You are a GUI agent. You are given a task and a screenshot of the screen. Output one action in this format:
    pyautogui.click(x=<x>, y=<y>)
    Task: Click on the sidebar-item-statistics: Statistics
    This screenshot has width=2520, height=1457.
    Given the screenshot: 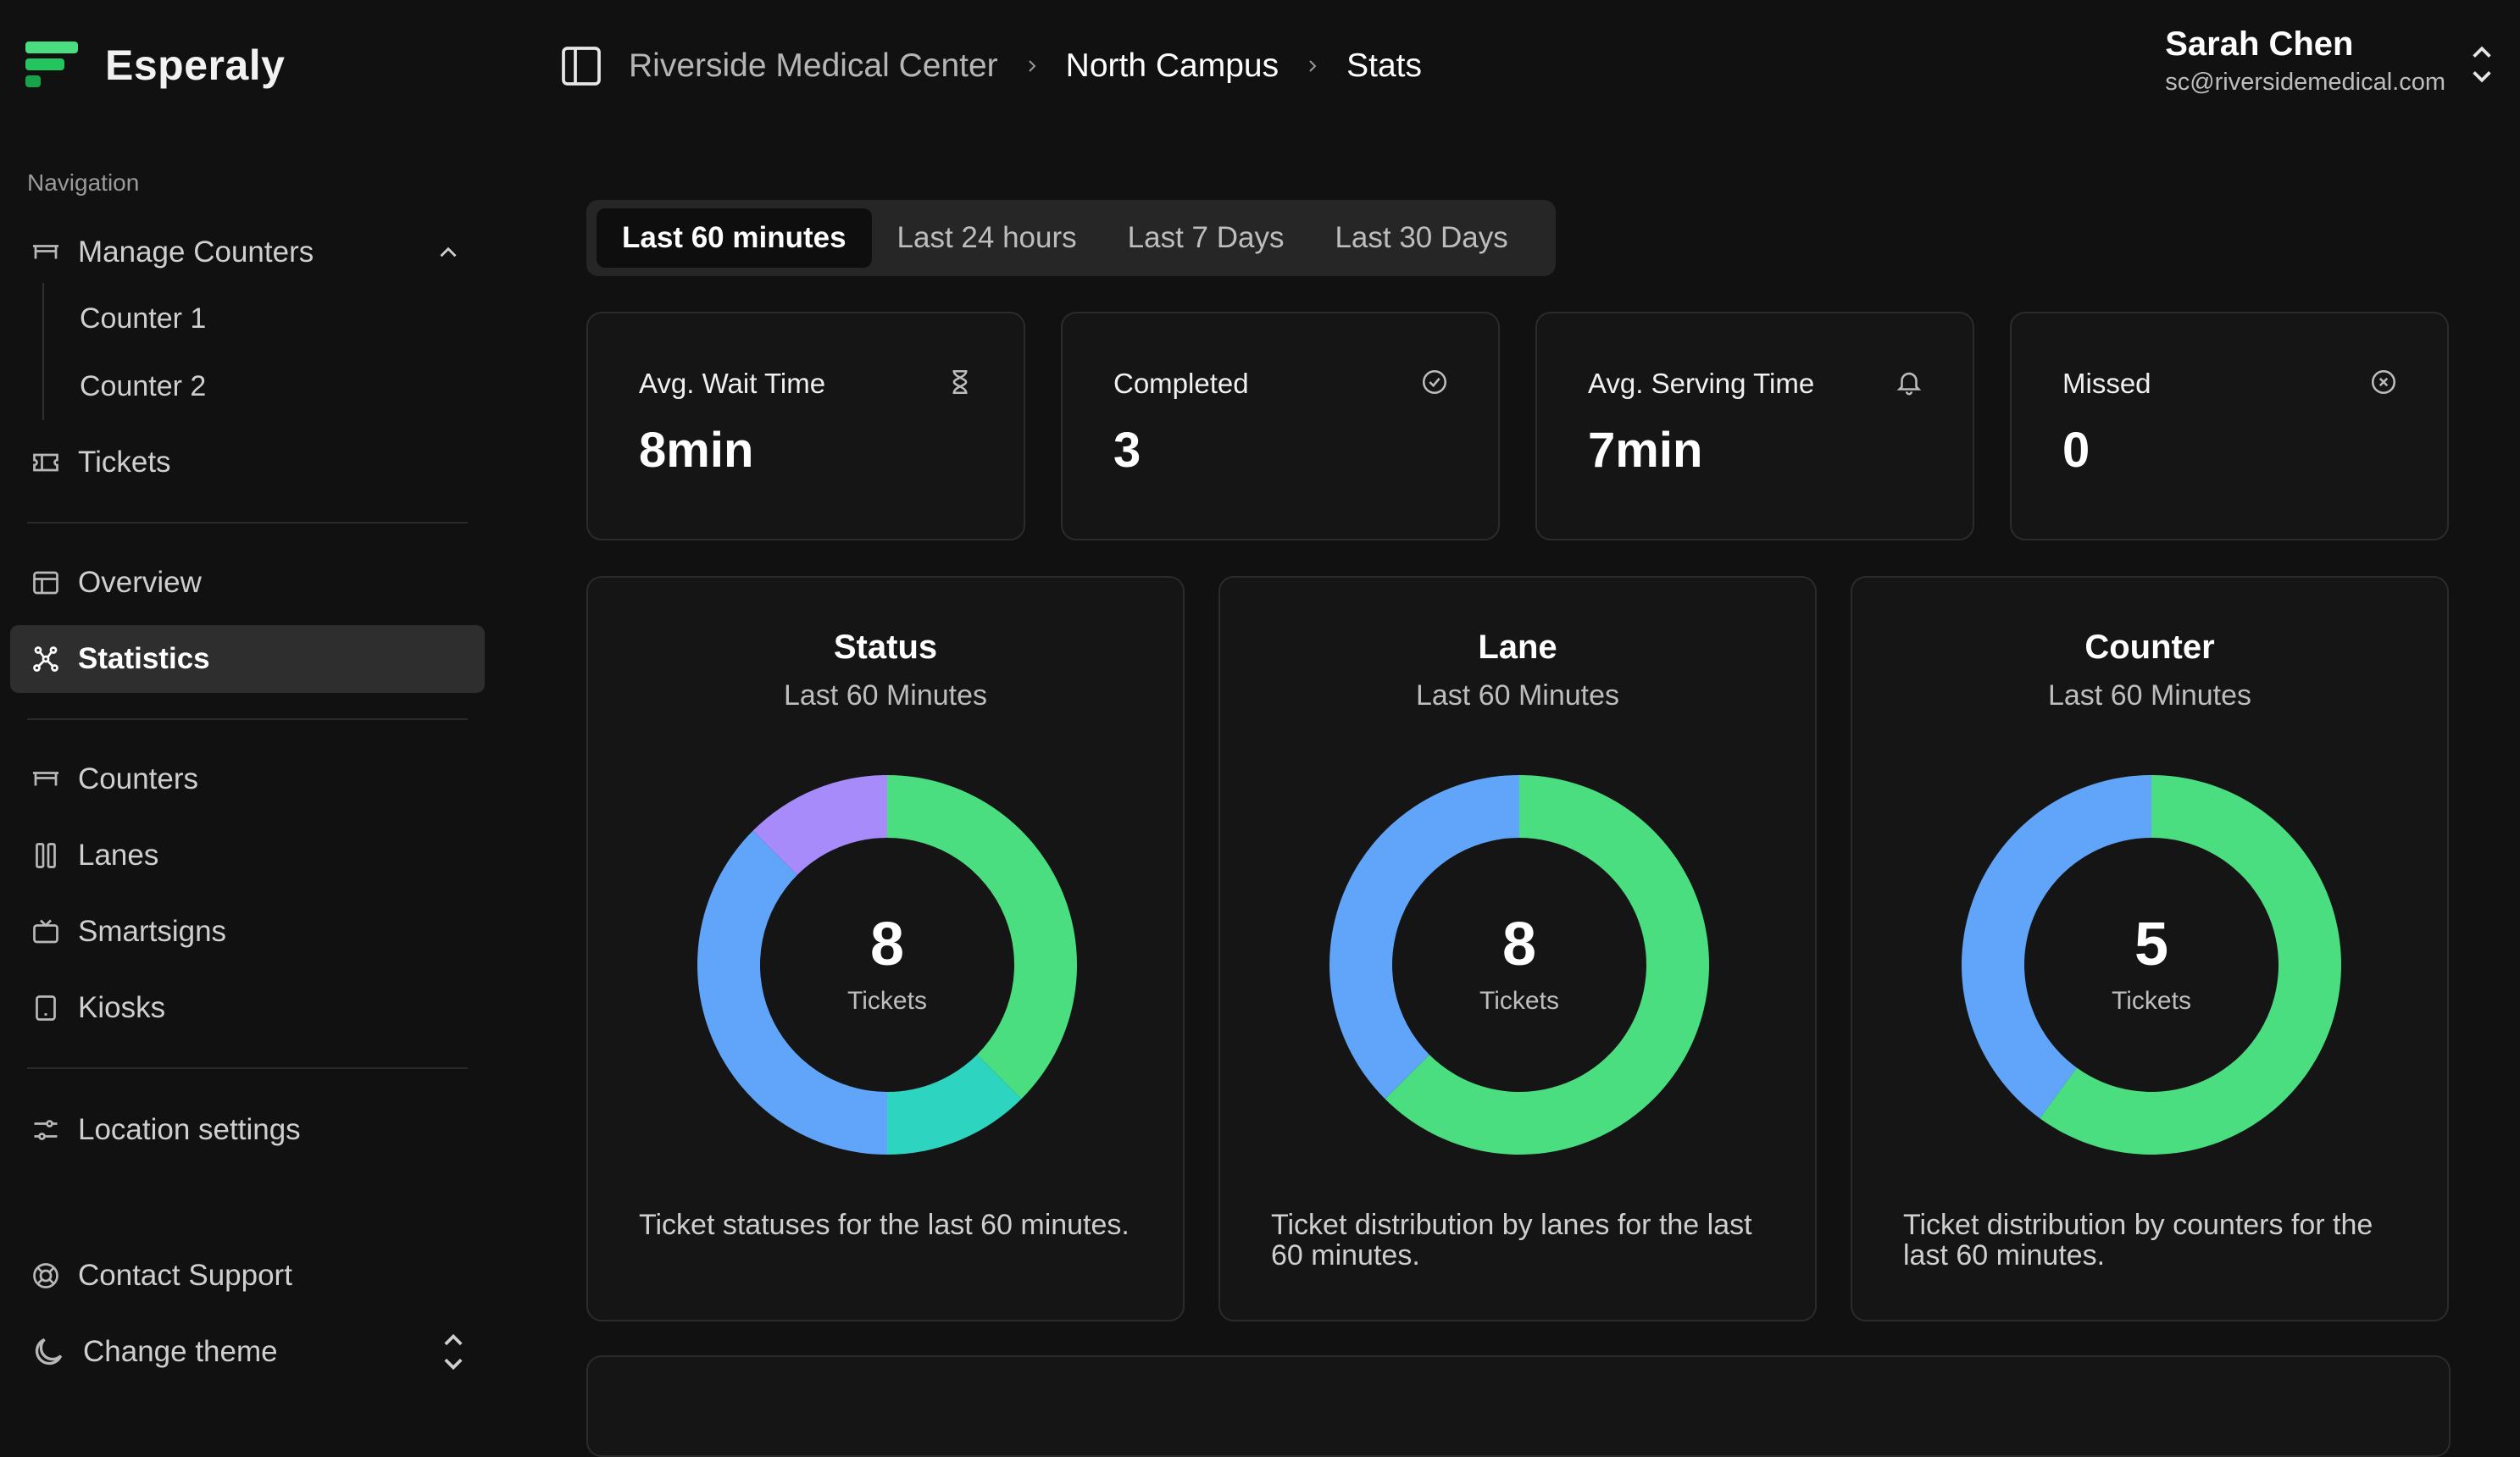 What is the action you would take?
    pyautogui.click(x=248, y=659)
    